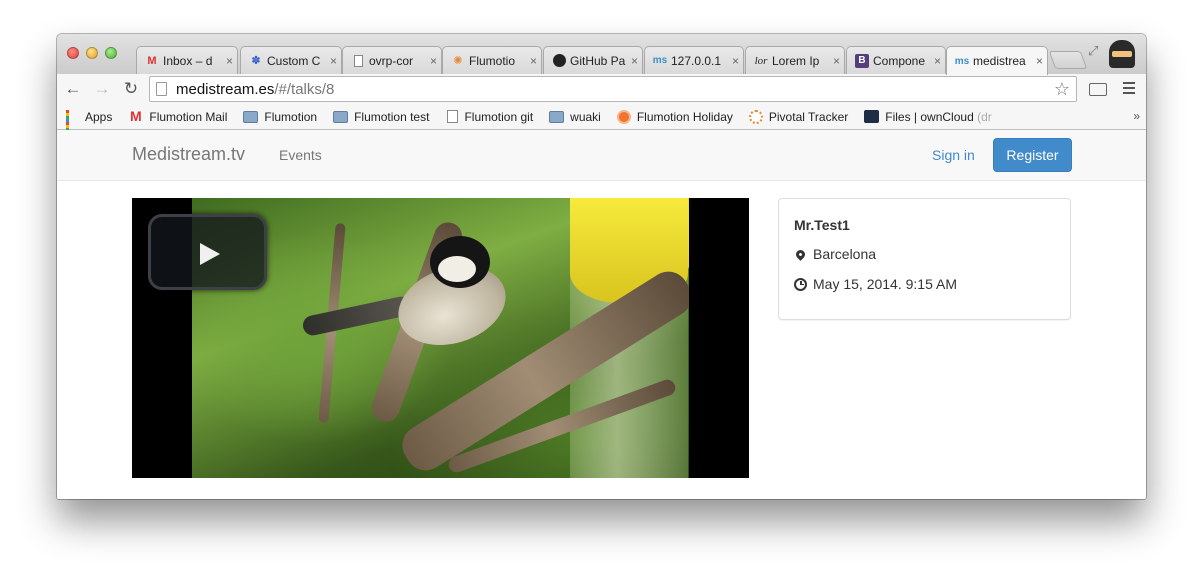 Image resolution: width=1203 pixels, height=578 pixels. I want to click on tab-localhost: ms 127.0.0.1 ×, so click(694, 60).